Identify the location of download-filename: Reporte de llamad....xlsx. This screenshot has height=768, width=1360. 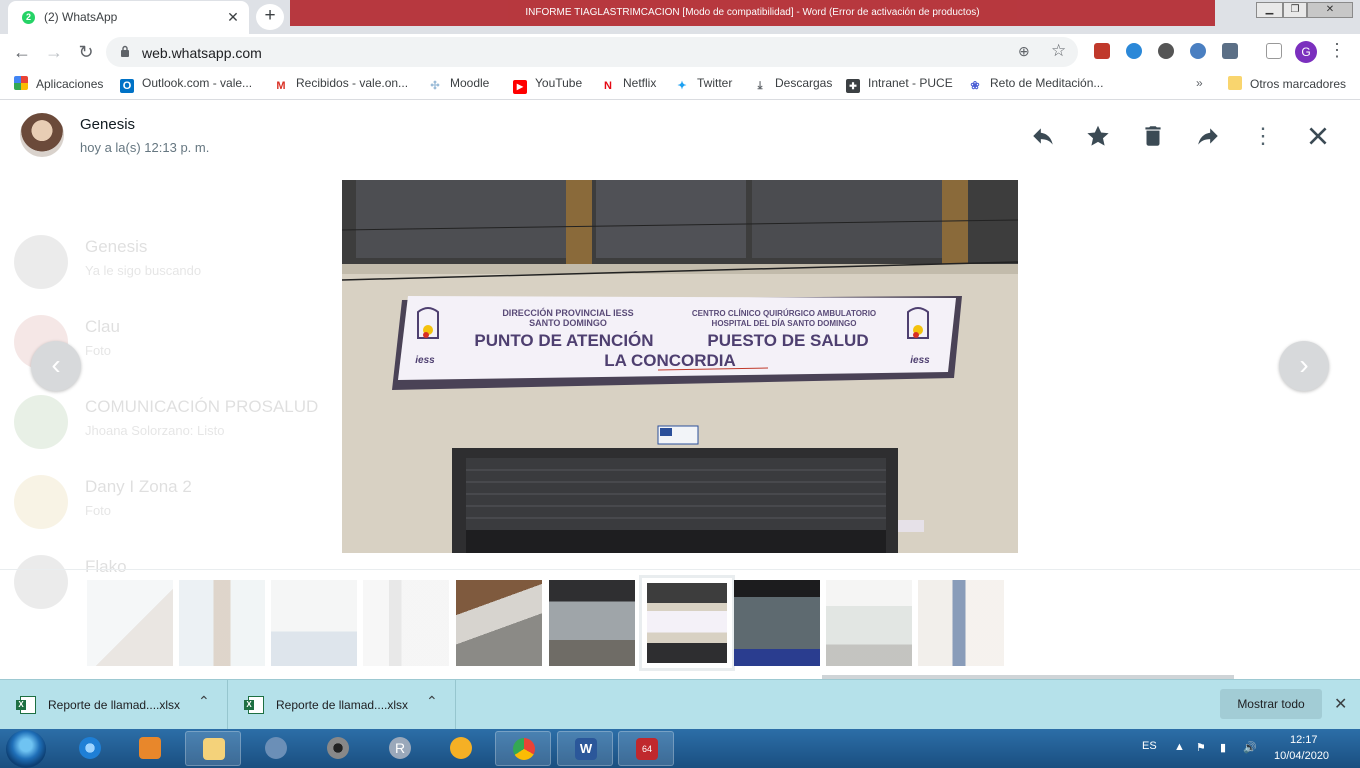
(114, 705).